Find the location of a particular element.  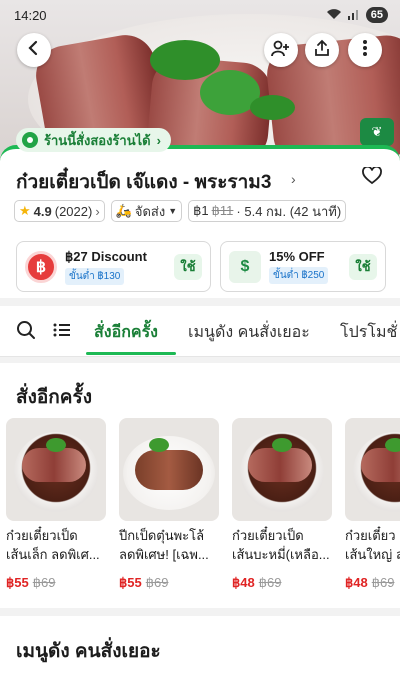

promo-min-spend: ขั้นต่ำ ฿130 is located at coordinates (95, 276).